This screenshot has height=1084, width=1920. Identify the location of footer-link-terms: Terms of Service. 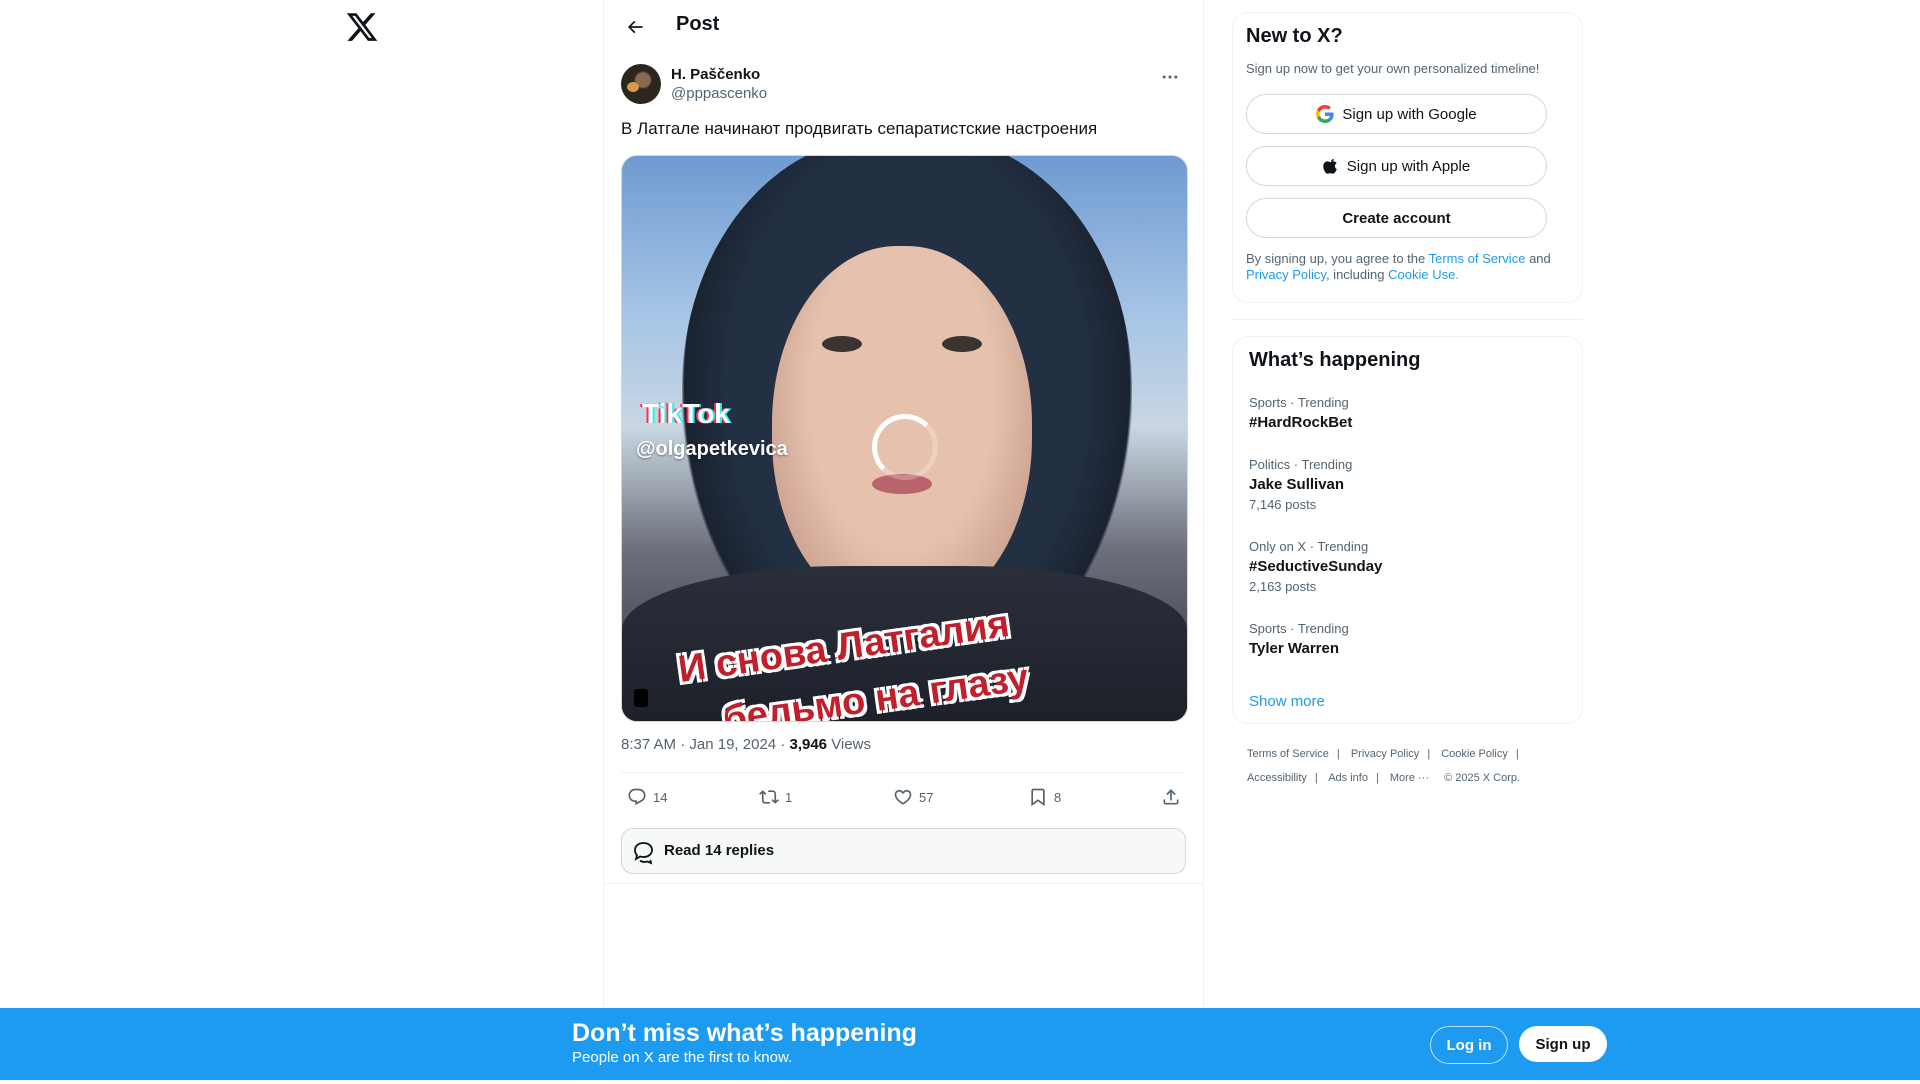
(1288, 754).